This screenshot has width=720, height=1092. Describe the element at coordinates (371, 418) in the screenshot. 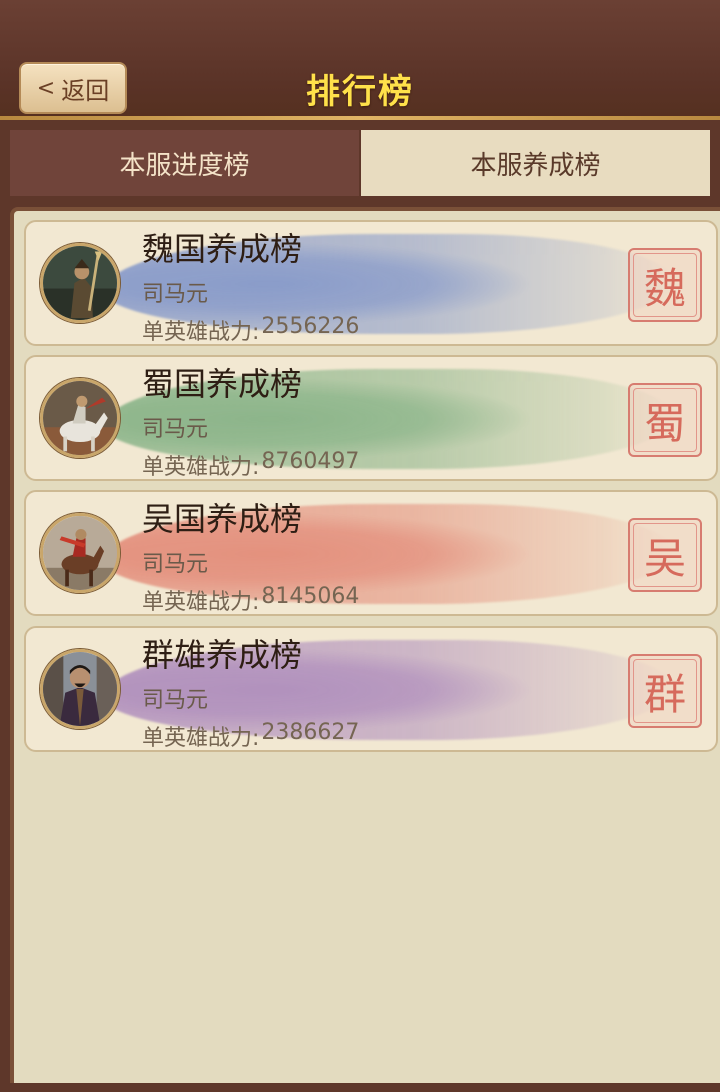

I see `ranking-card-shu: 蜀国养成榜 司马元 单英雄战力: 8760497 蜀` at that location.